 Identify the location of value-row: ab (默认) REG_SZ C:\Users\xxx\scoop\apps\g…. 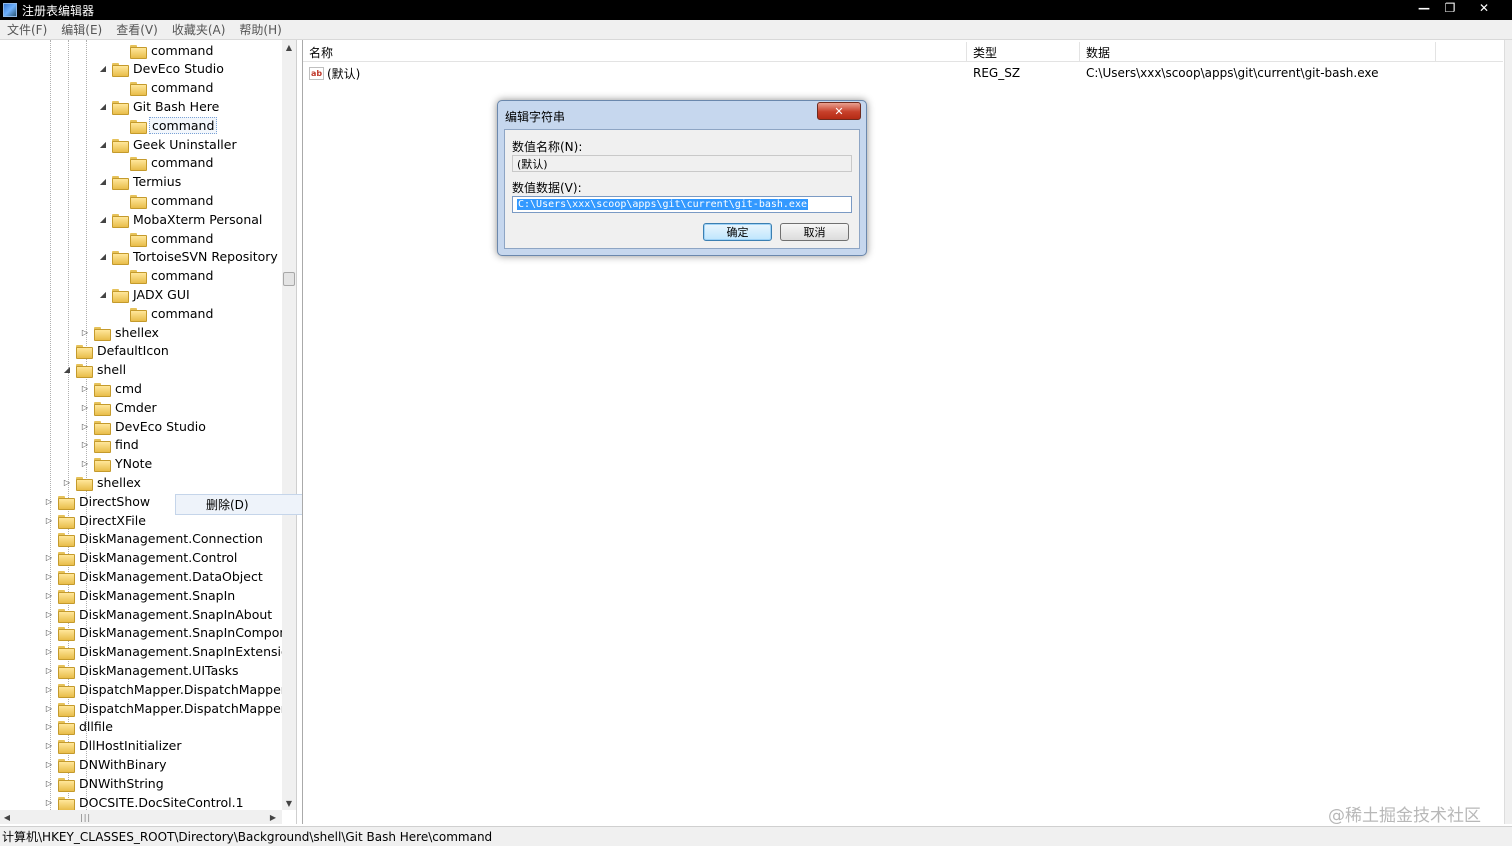
(903, 73).